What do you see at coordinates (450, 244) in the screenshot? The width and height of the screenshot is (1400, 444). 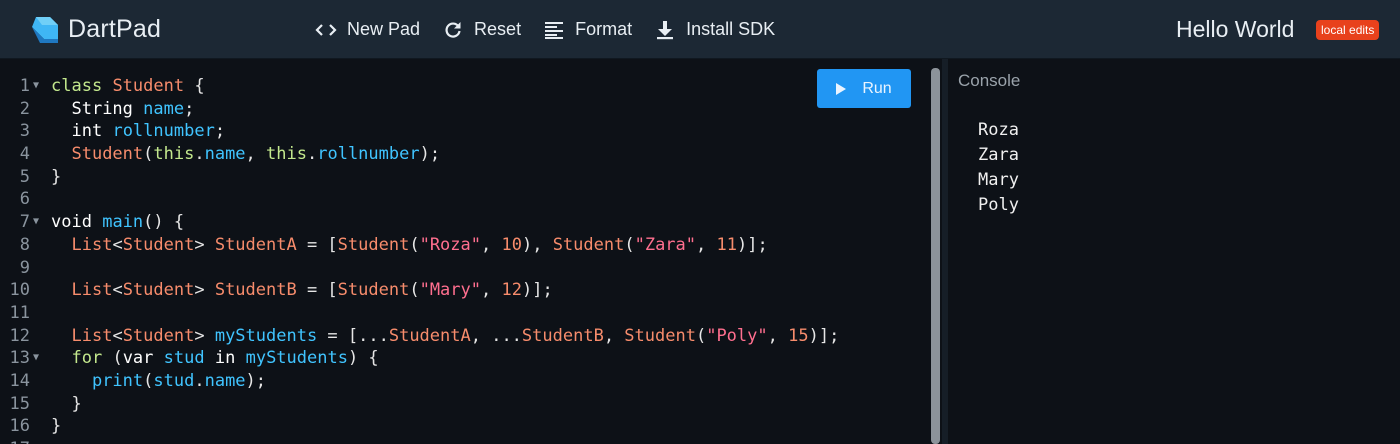 I see `code-token: "Roza"` at bounding box center [450, 244].